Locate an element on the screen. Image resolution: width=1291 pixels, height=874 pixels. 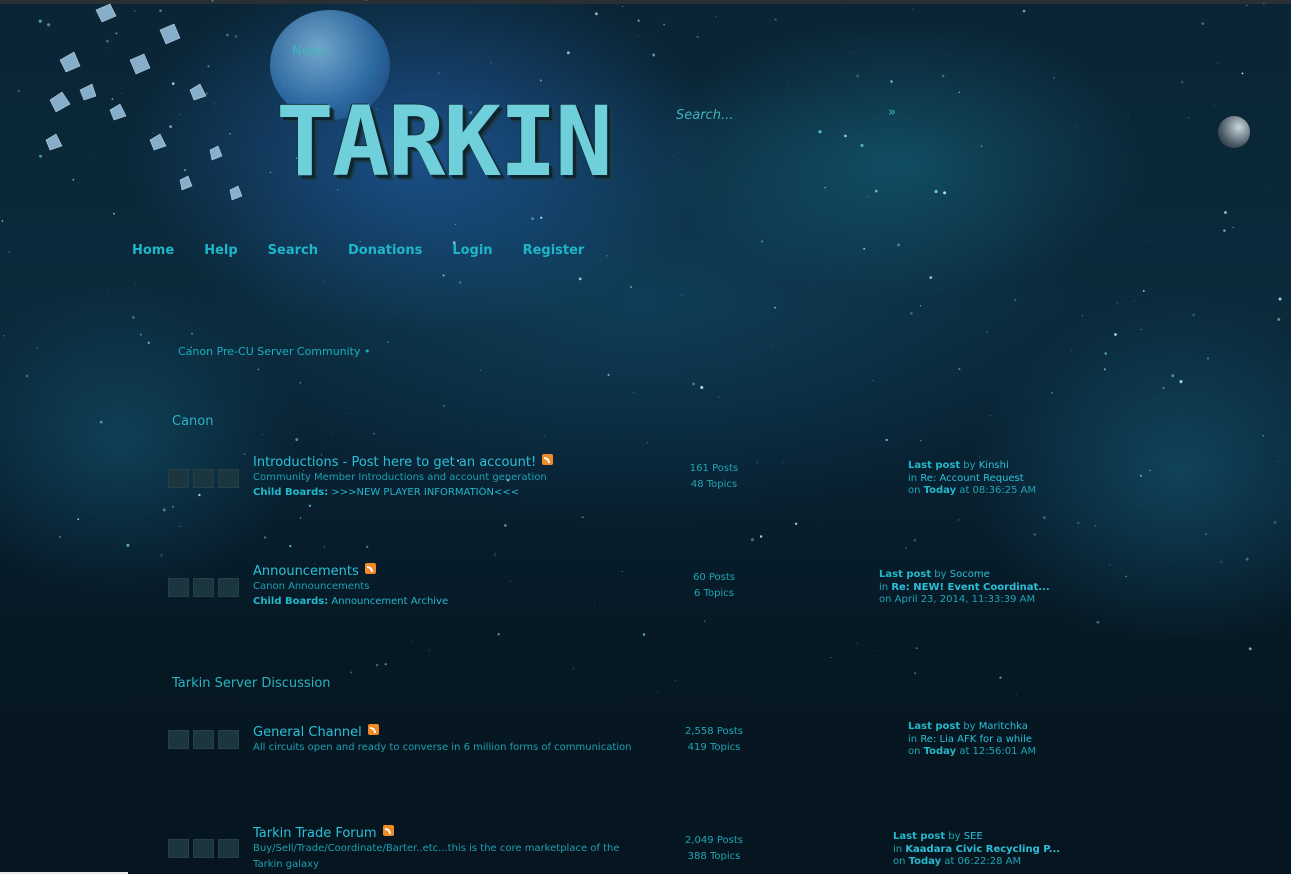
nav-register: Register is located at coordinates (554, 250).